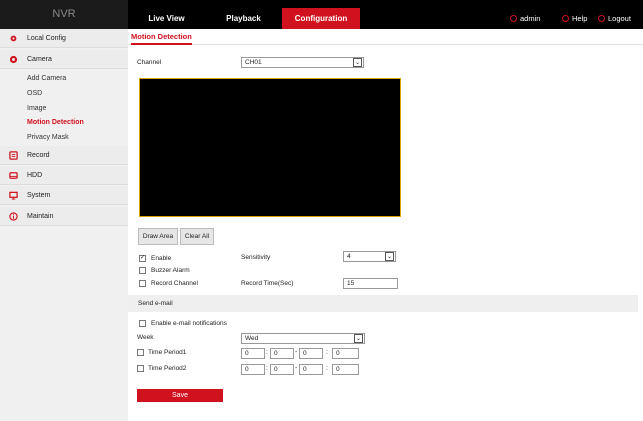  Describe the element at coordinates (370, 283) in the screenshot. I see `record-time-input: 15` at that location.